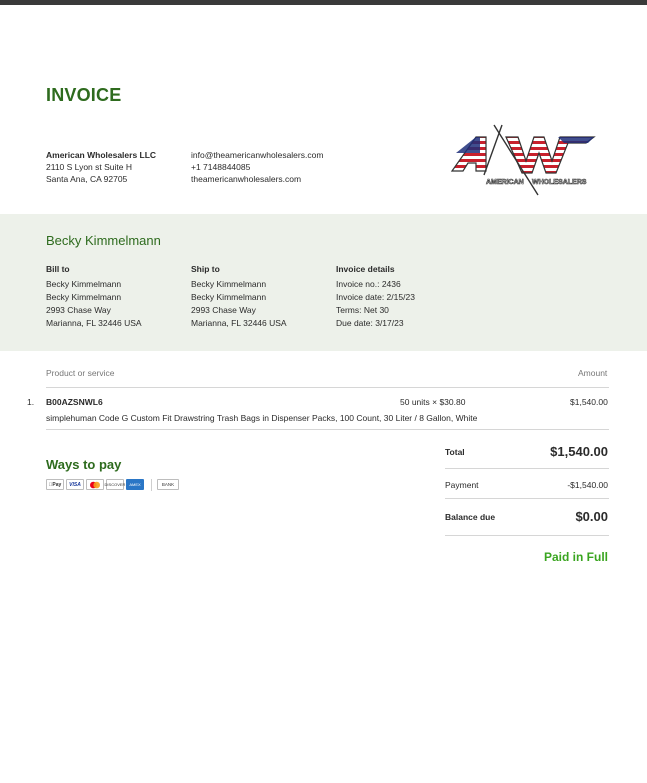 The height and width of the screenshot is (783, 647). Describe the element at coordinates (587, 485) in the screenshot. I see `payment-value: -$1,540.00` at that location.